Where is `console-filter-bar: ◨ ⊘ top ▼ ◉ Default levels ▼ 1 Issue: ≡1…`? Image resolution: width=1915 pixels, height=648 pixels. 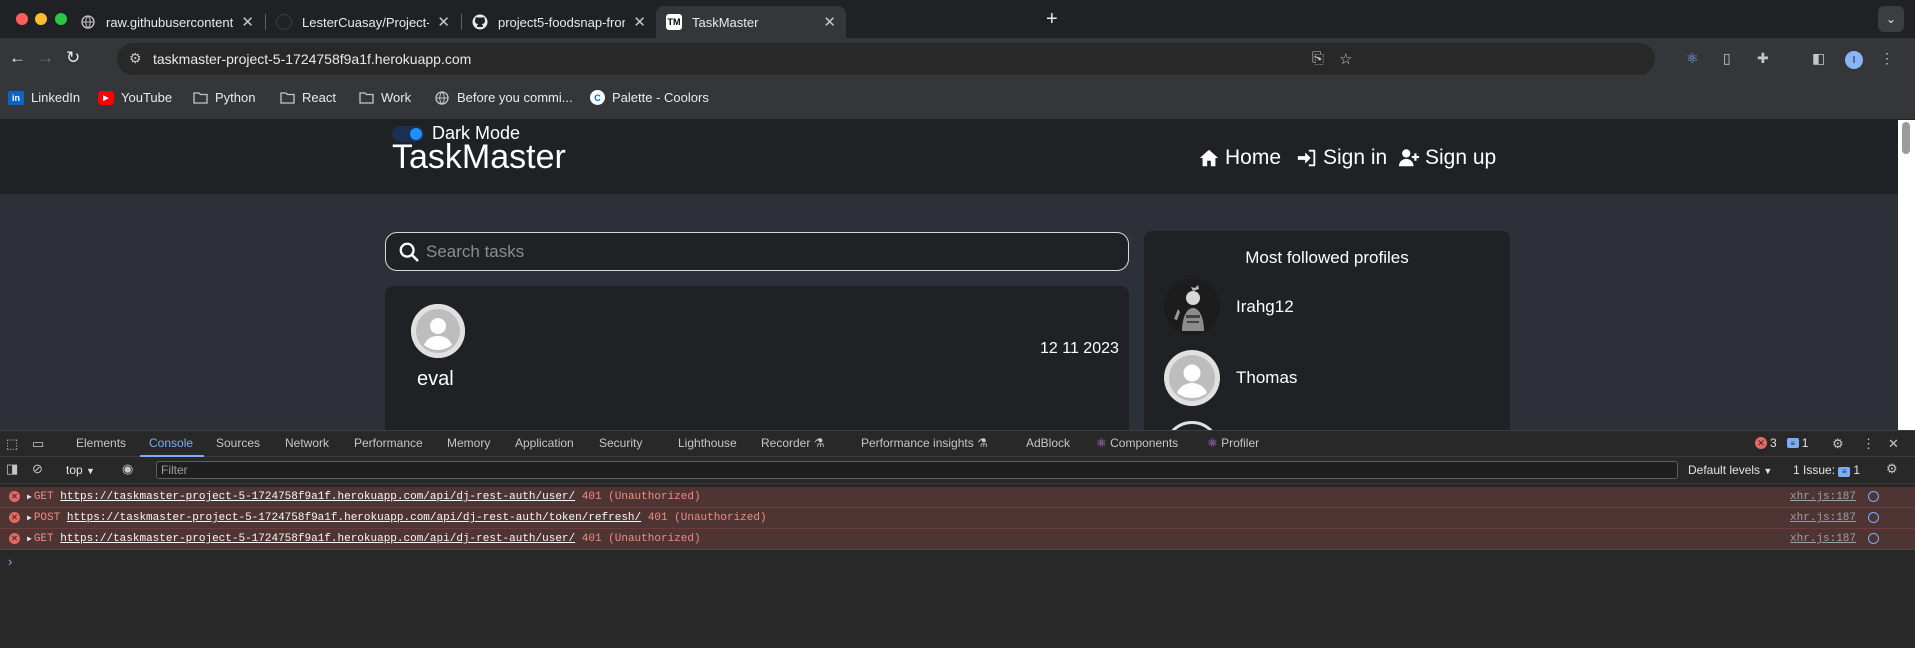 console-filter-bar: ◨ ⊘ top ▼ ◉ Default levels ▼ 1 Issue: ≡1… is located at coordinates (957, 470).